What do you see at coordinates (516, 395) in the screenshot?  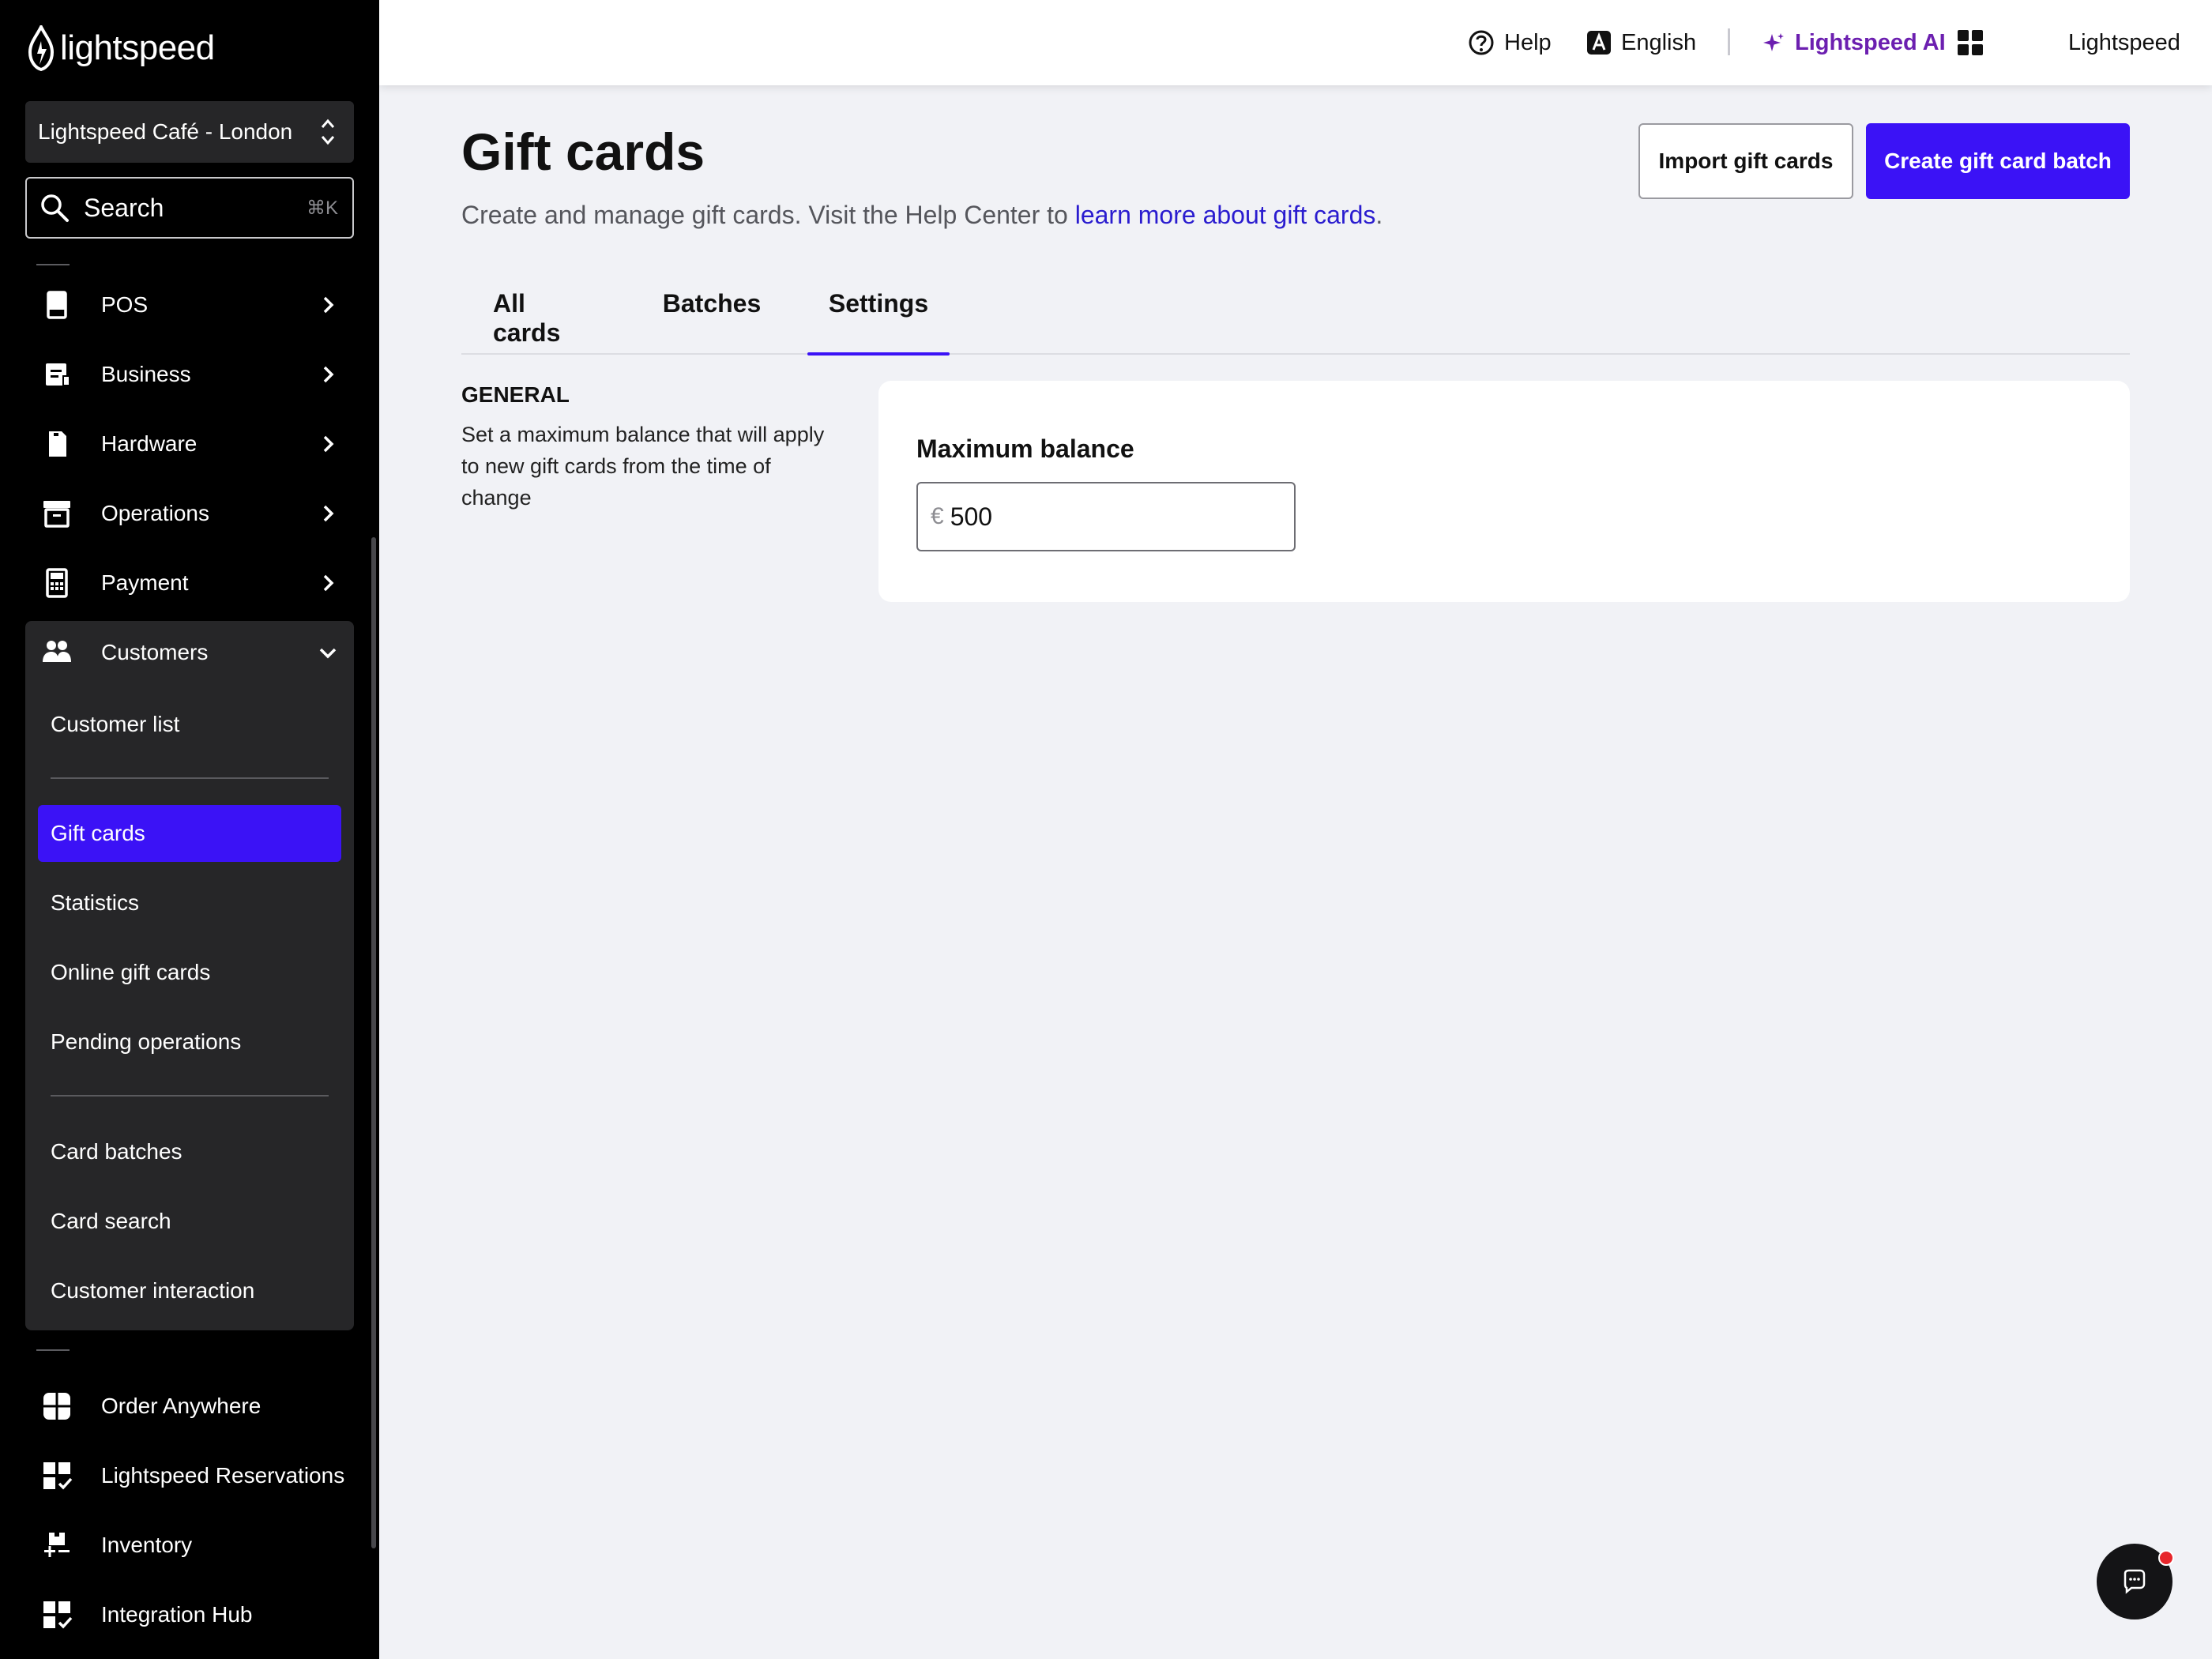 I see `section-heading: GENERAL` at bounding box center [516, 395].